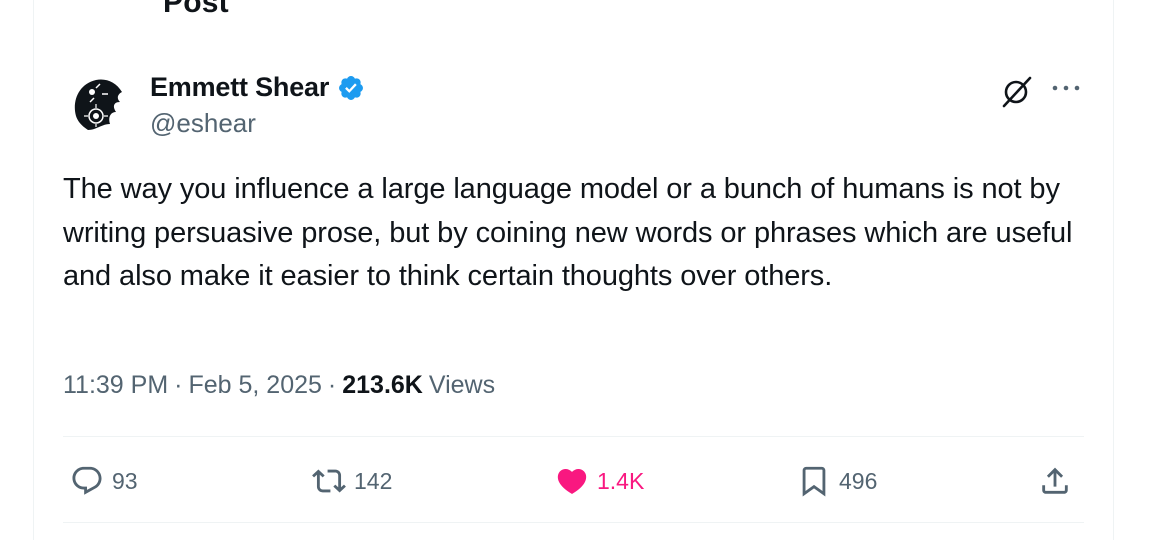 The height and width of the screenshot is (540, 1154). What do you see at coordinates (329, 481) in the screenshot?
I see `repost-icon` at bounding box center [329, 481].